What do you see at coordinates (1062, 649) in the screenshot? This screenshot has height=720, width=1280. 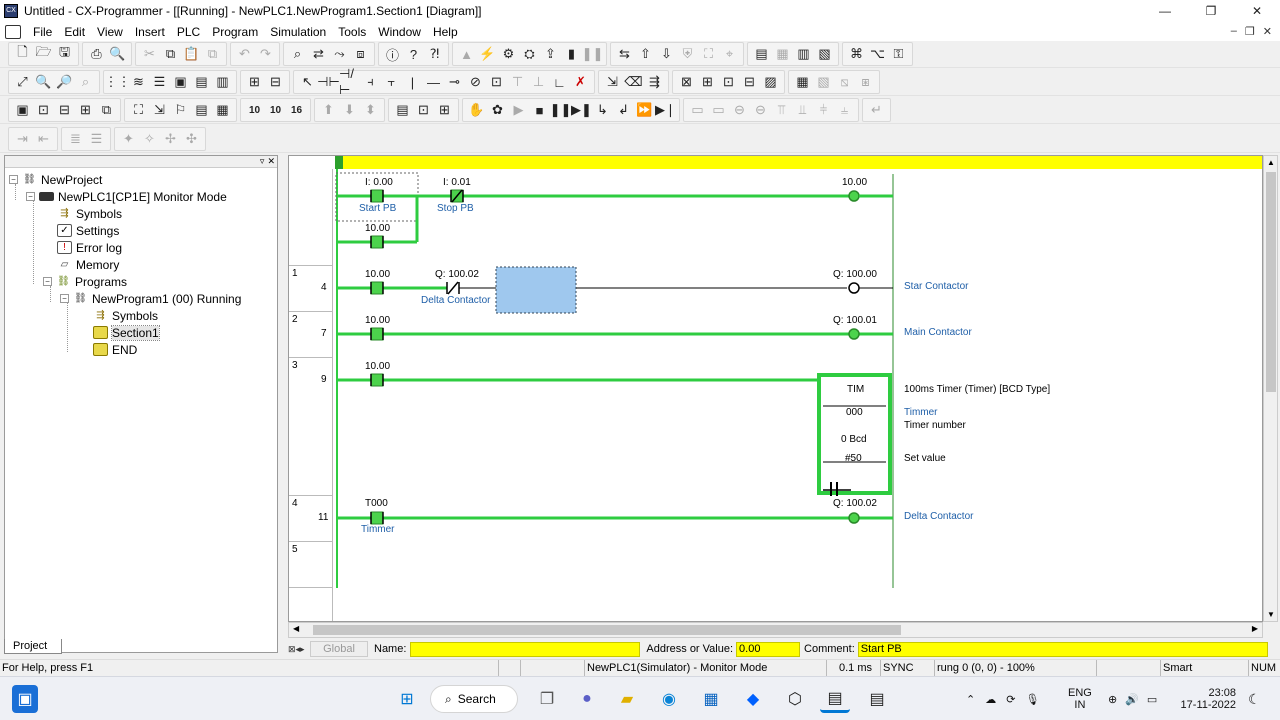 I see `comment-field: Start PB` at bounding box center [1062, 649].